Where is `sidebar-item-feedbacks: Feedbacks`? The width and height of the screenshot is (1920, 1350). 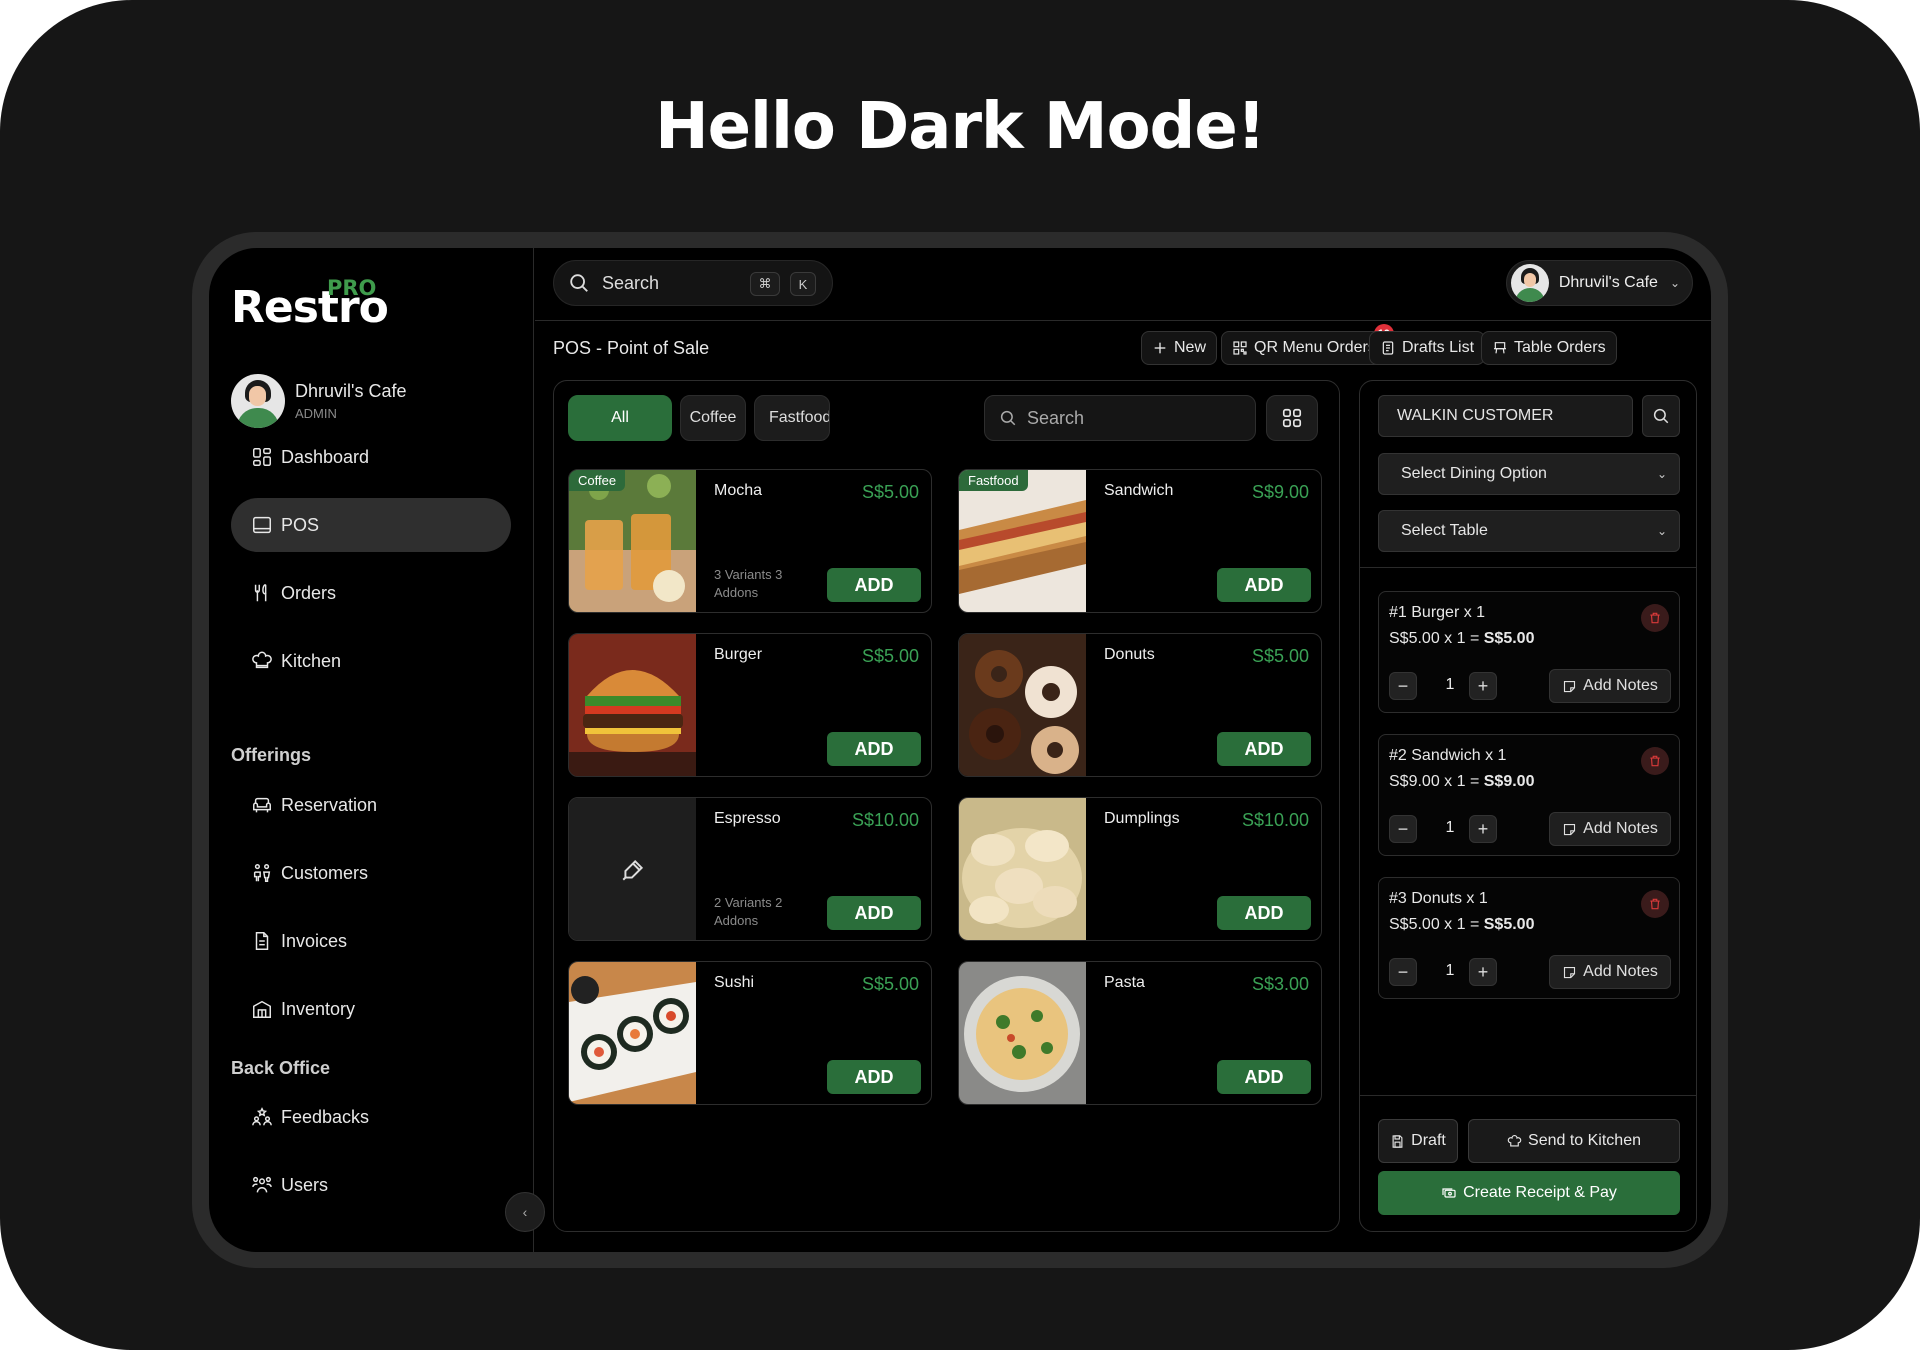
sidebar-item-feedbacks: Feedbacks is located at coordinates (371, 1117).